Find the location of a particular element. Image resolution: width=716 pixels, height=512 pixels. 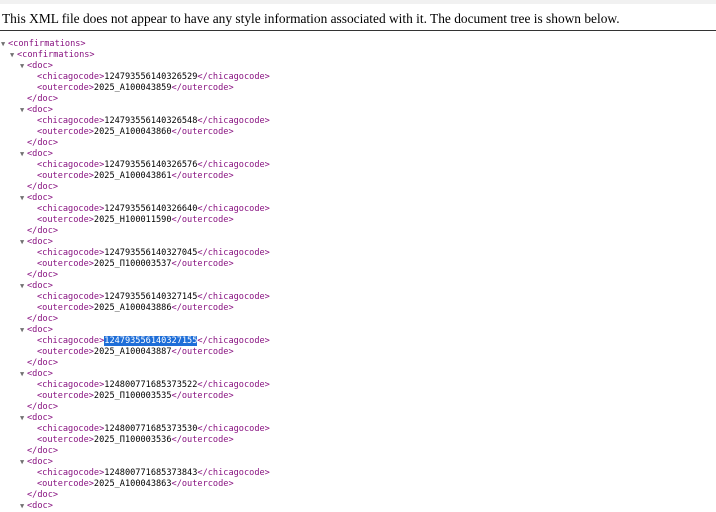

outercode-value: 2025_A100043887 is located at coordinates (133, 352).